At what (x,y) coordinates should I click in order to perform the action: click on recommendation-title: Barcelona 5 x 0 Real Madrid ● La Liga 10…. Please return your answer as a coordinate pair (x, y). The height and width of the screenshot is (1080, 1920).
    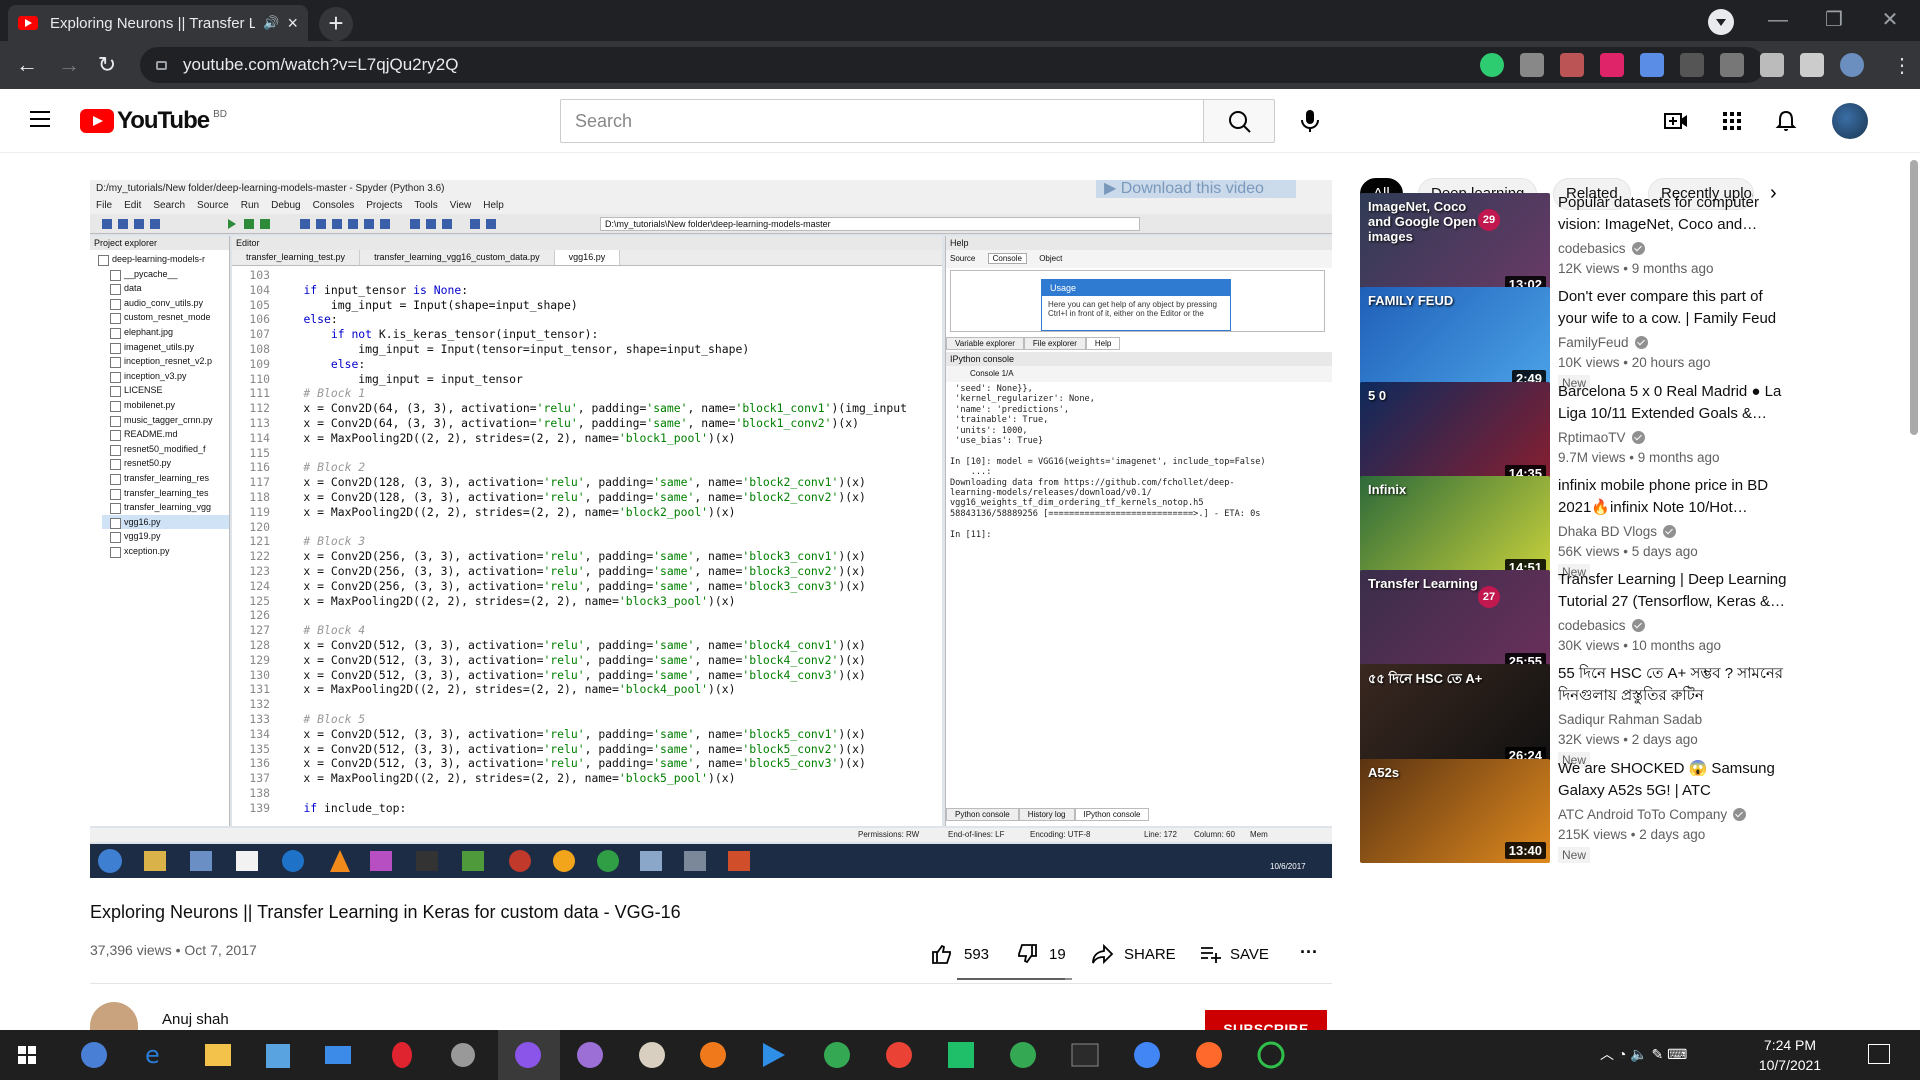
    Looking at the image, I should click on (1675, 403).